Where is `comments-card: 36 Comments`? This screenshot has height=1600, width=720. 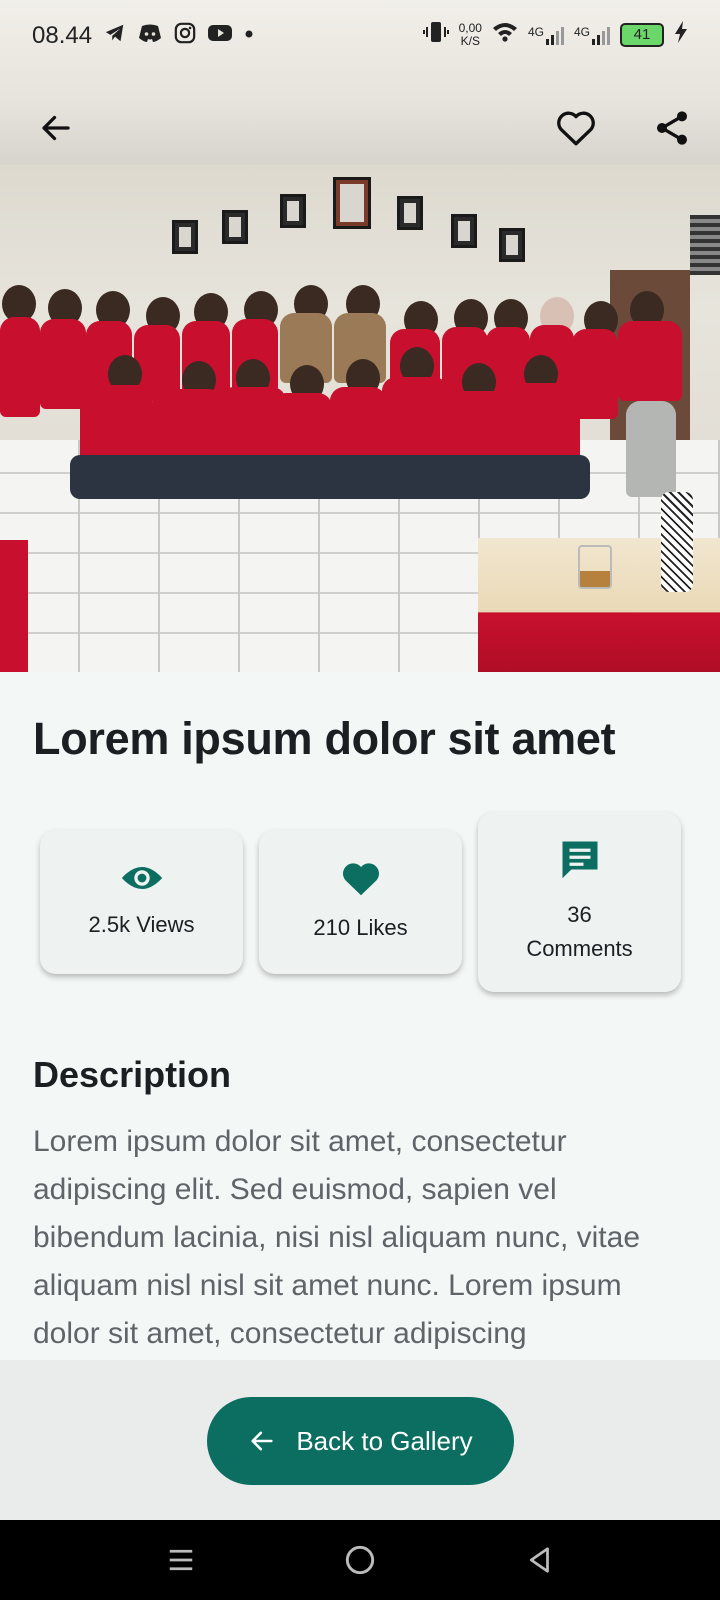 comments-card: 36 Comments is located at coordinates (579, 902).